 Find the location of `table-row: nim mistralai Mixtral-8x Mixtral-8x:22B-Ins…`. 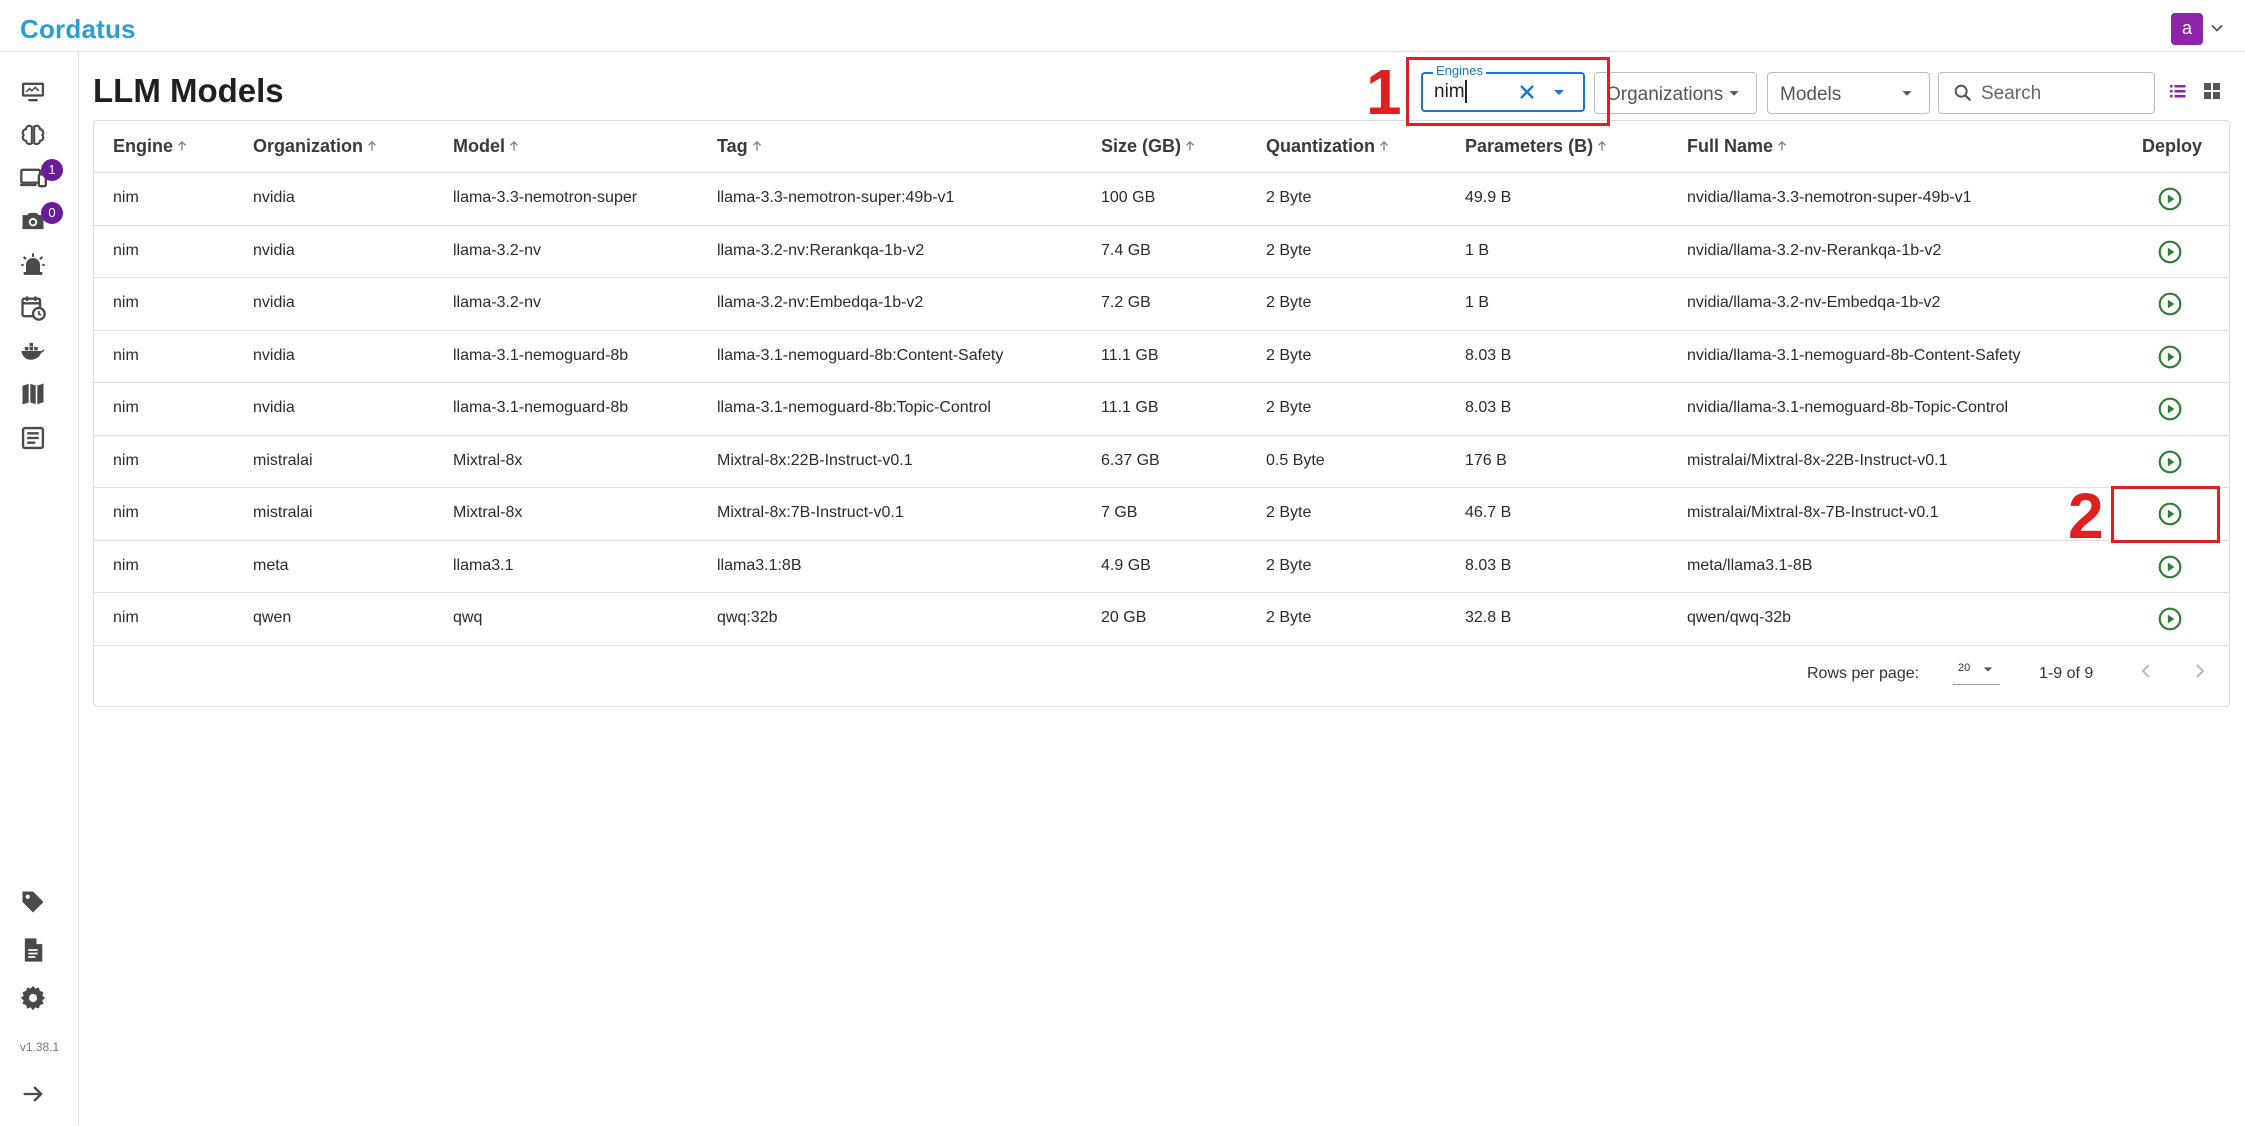

table-row: nim mistralai Mixtral-8x Mixtral-8x:22B-Ins… is located at coordinates (1161, 462).